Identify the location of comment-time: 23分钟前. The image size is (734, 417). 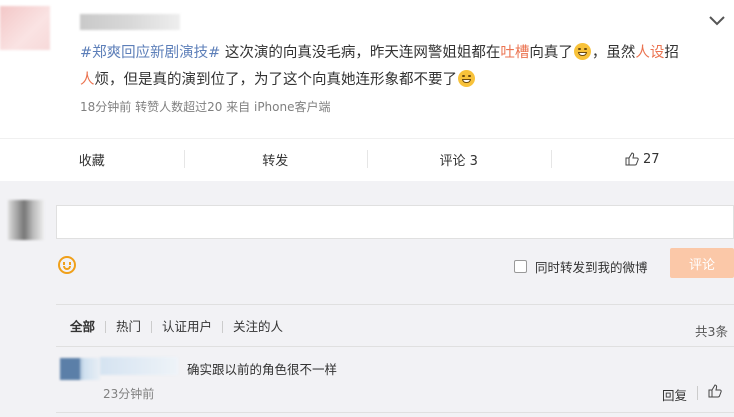
(129, 394).